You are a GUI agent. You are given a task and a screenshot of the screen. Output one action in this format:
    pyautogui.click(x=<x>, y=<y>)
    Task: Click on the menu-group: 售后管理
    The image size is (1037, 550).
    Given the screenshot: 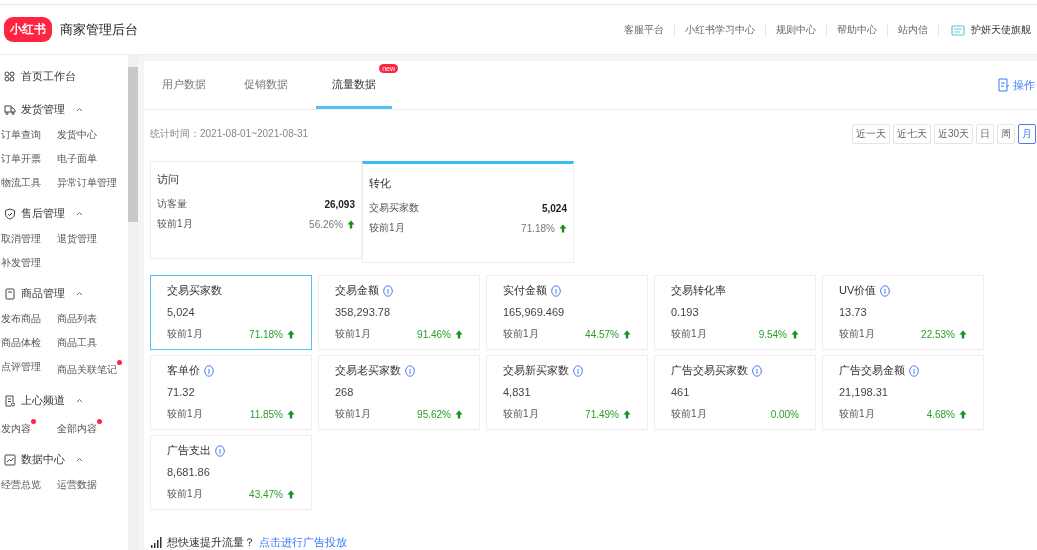 What is the action you would take?
    pyautogui.click(x=64, y=213)
    